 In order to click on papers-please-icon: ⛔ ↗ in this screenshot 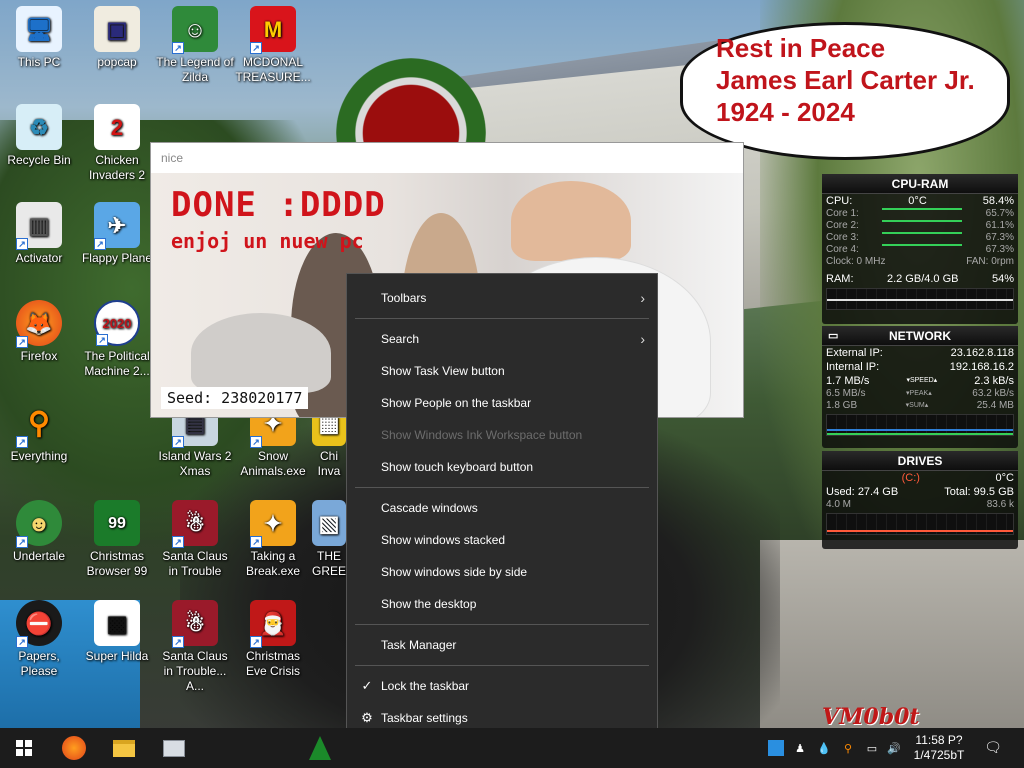, I will do `click(39, 624)`.